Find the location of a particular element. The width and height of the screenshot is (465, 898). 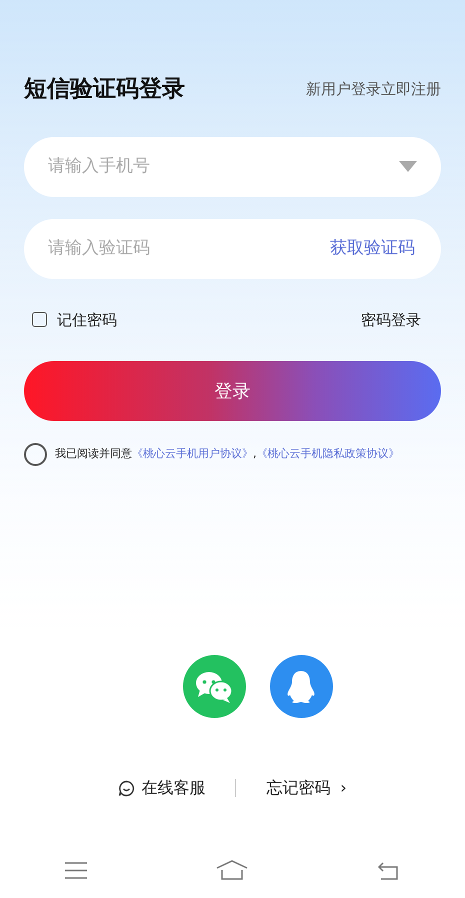

register-link: 新用户登录立即注册 is located at coordinates (373, 89).